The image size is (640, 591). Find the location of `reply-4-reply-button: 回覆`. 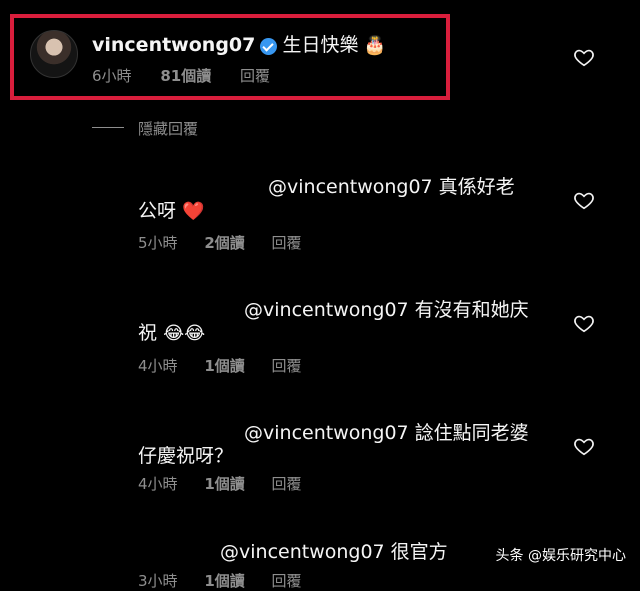

reply-4-reply-button: 回覆 is located at coordinates (287, 581).